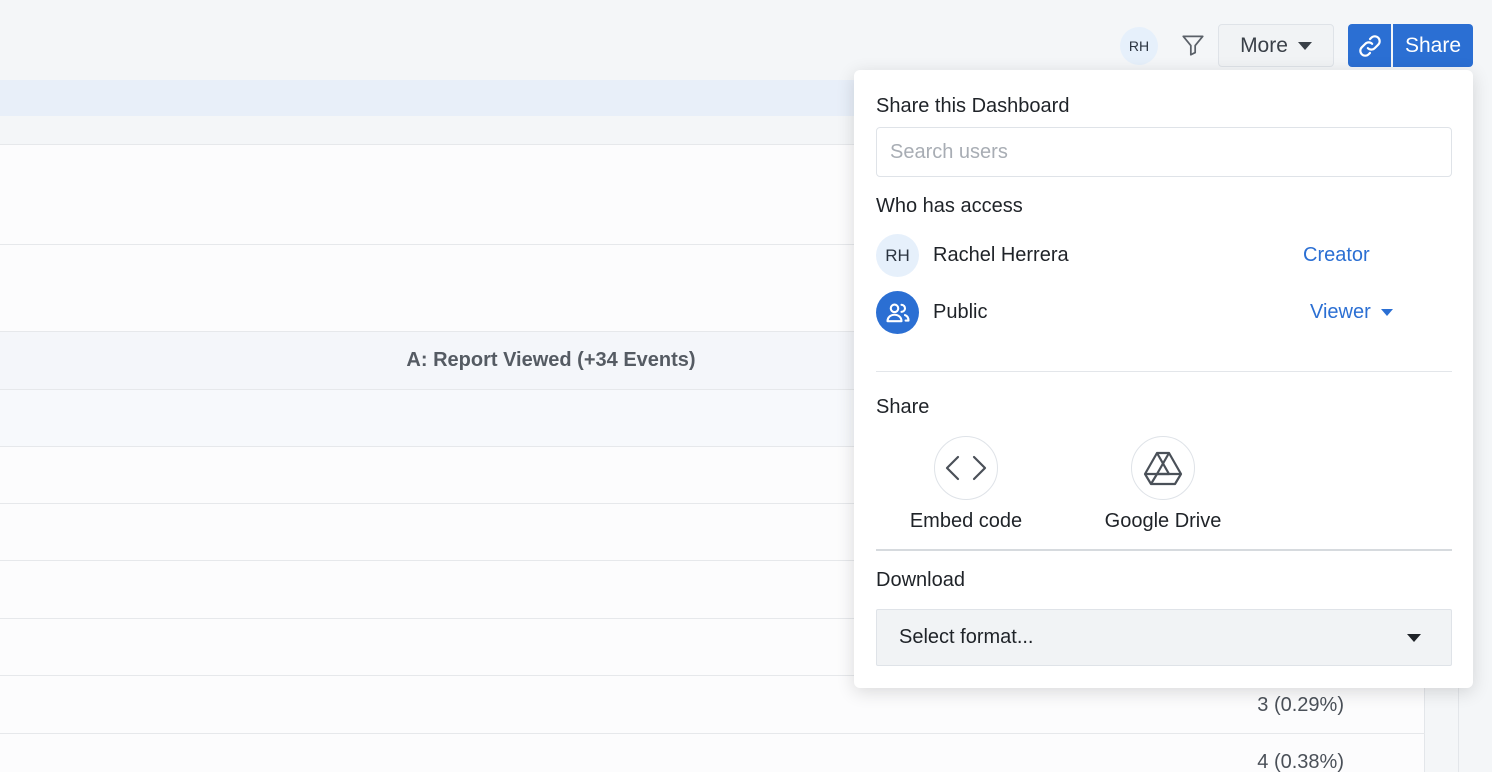 The image size is (1492, 772). I want to click on share-button: Share, so click(1433, 45).